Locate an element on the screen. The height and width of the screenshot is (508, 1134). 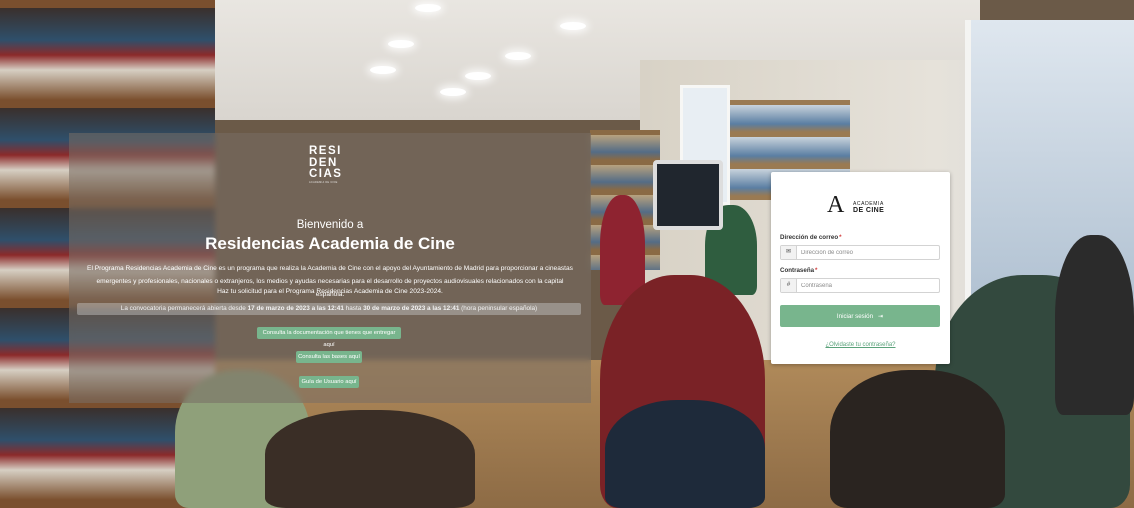
password-label: Contraseña* is located at coordinates (798, 270).